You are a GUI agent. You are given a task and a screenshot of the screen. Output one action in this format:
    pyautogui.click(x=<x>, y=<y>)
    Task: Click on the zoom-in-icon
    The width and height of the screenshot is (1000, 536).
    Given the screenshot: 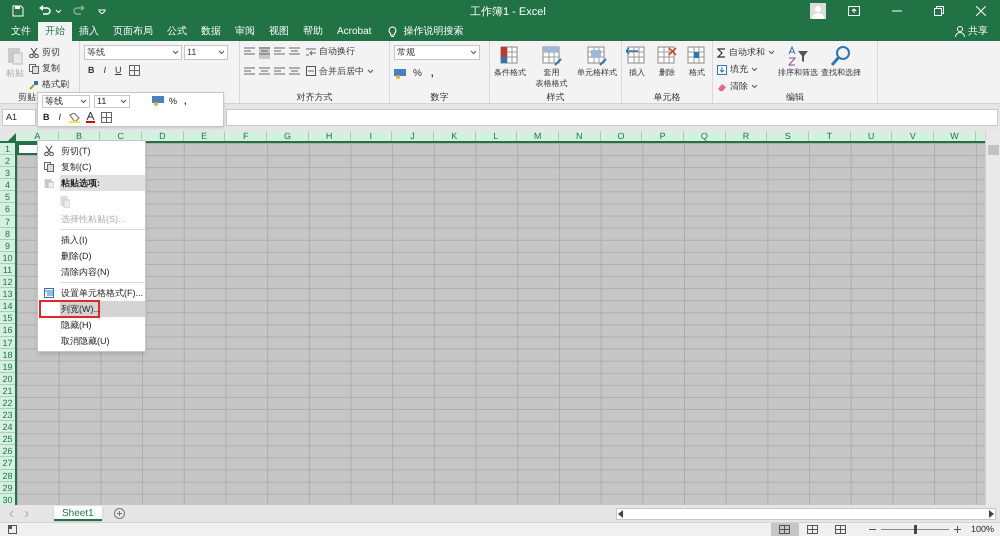 What is the action you would take?
    pyautogui.click(x=957, y=529)
    